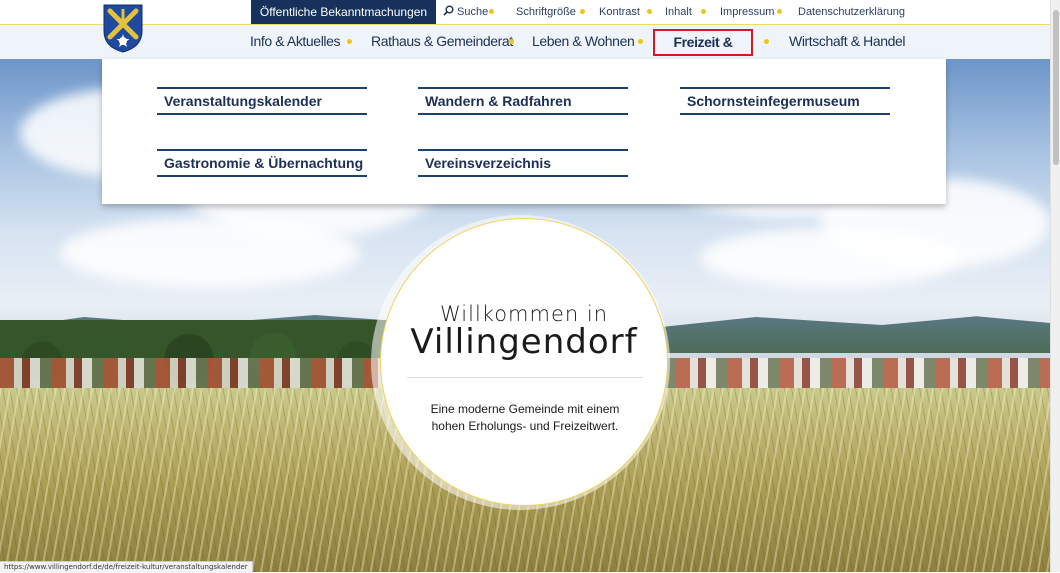  What do you see at coordinates (262, 163) in the screenshot?
I see `menu-gastronomie: Gastronomie & Übernachtung` at bounding box center [262, 163].